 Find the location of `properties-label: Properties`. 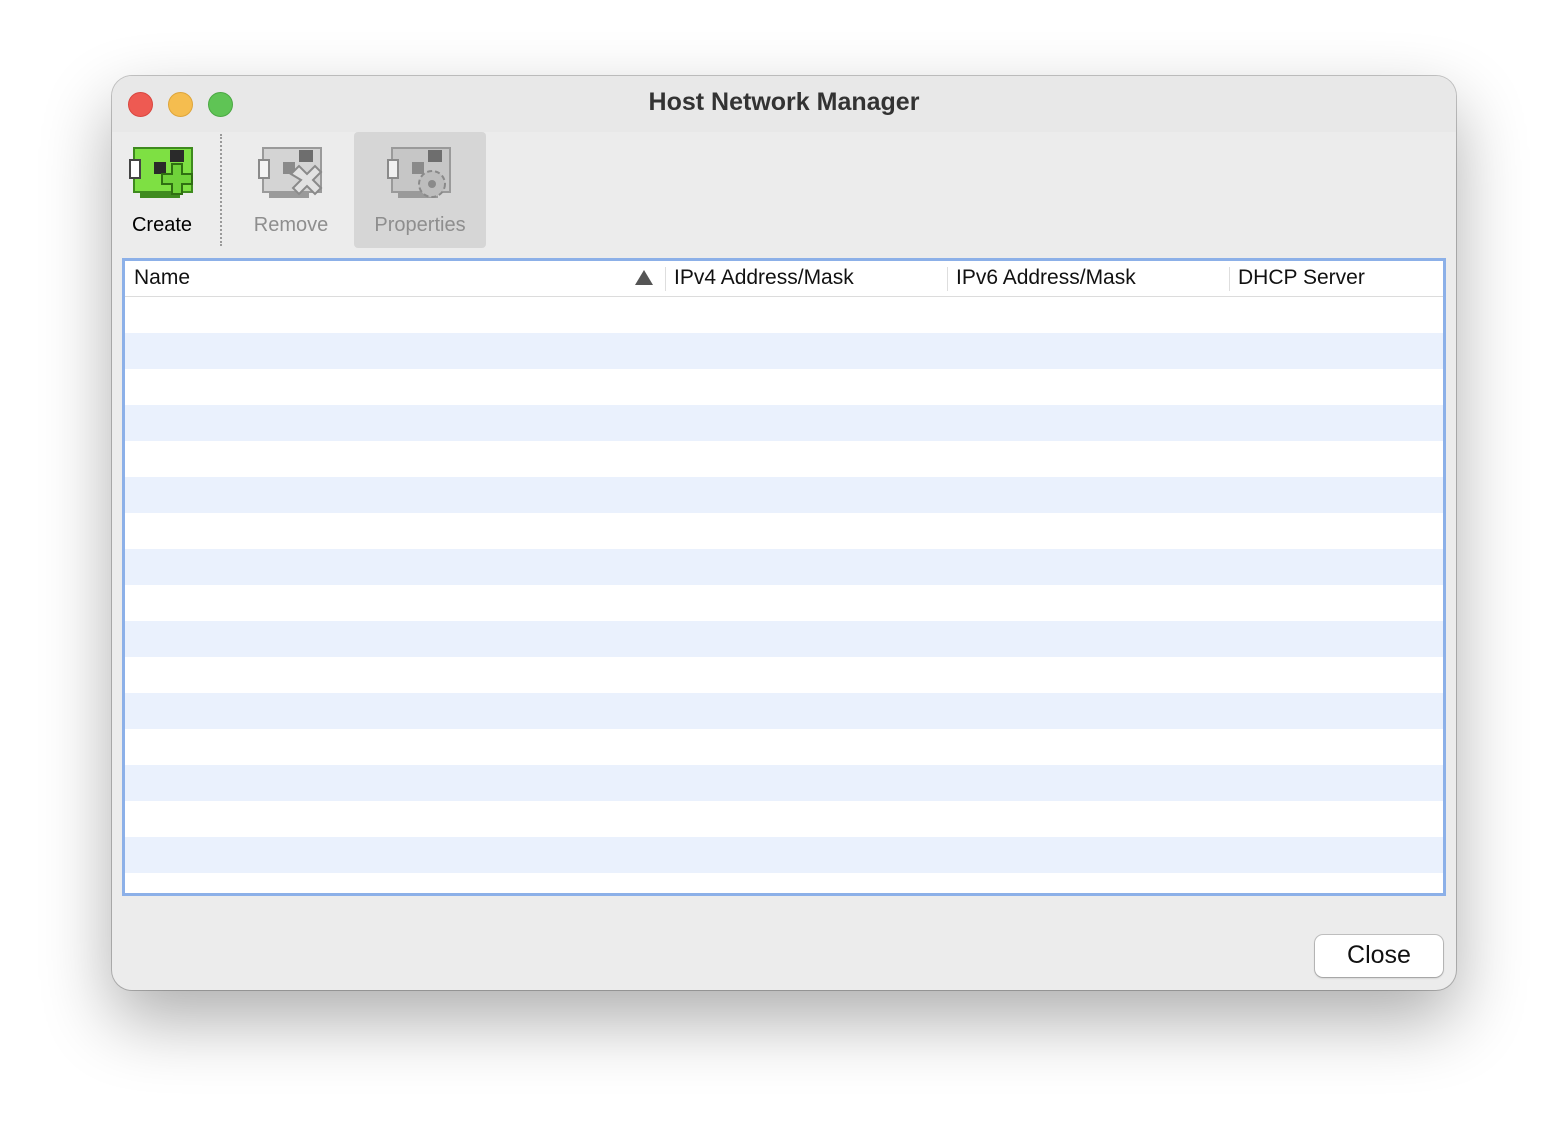

properties-label: Properties is located at coordinates (420, 225).